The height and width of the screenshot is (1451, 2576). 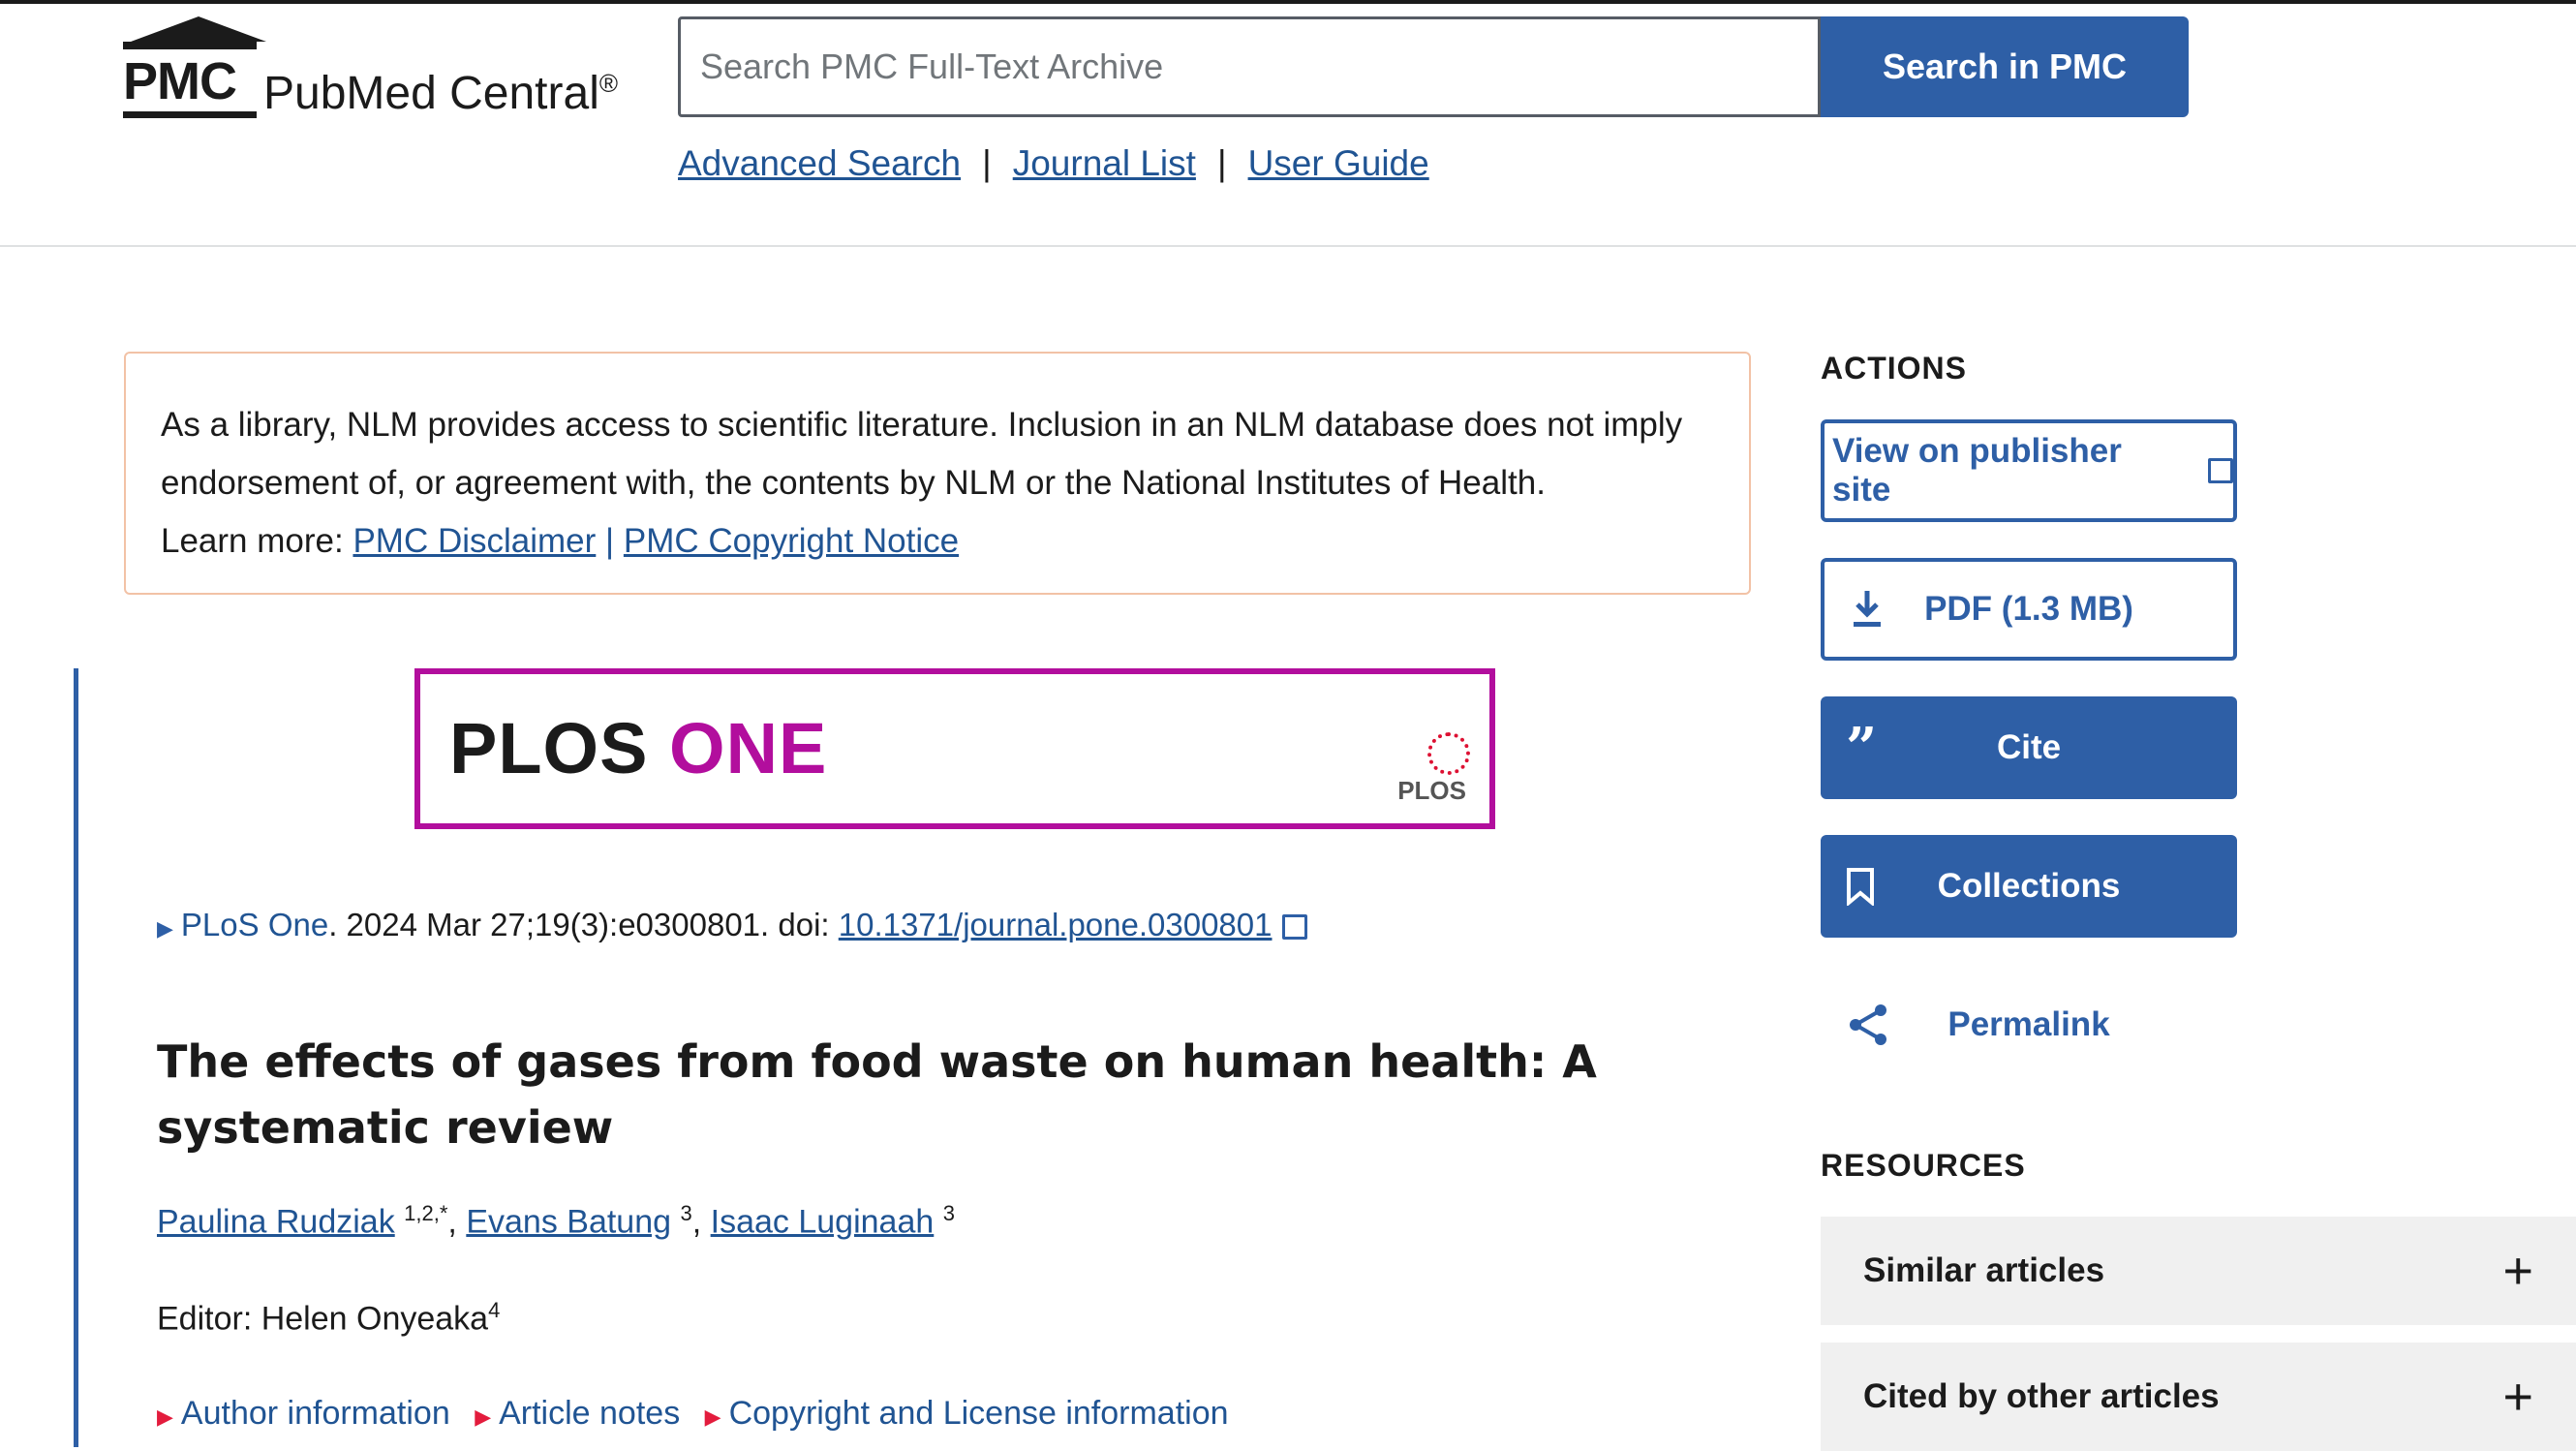 I want to click on author-information-toggle: ▶ Author information, so click(x=303, y=1413).